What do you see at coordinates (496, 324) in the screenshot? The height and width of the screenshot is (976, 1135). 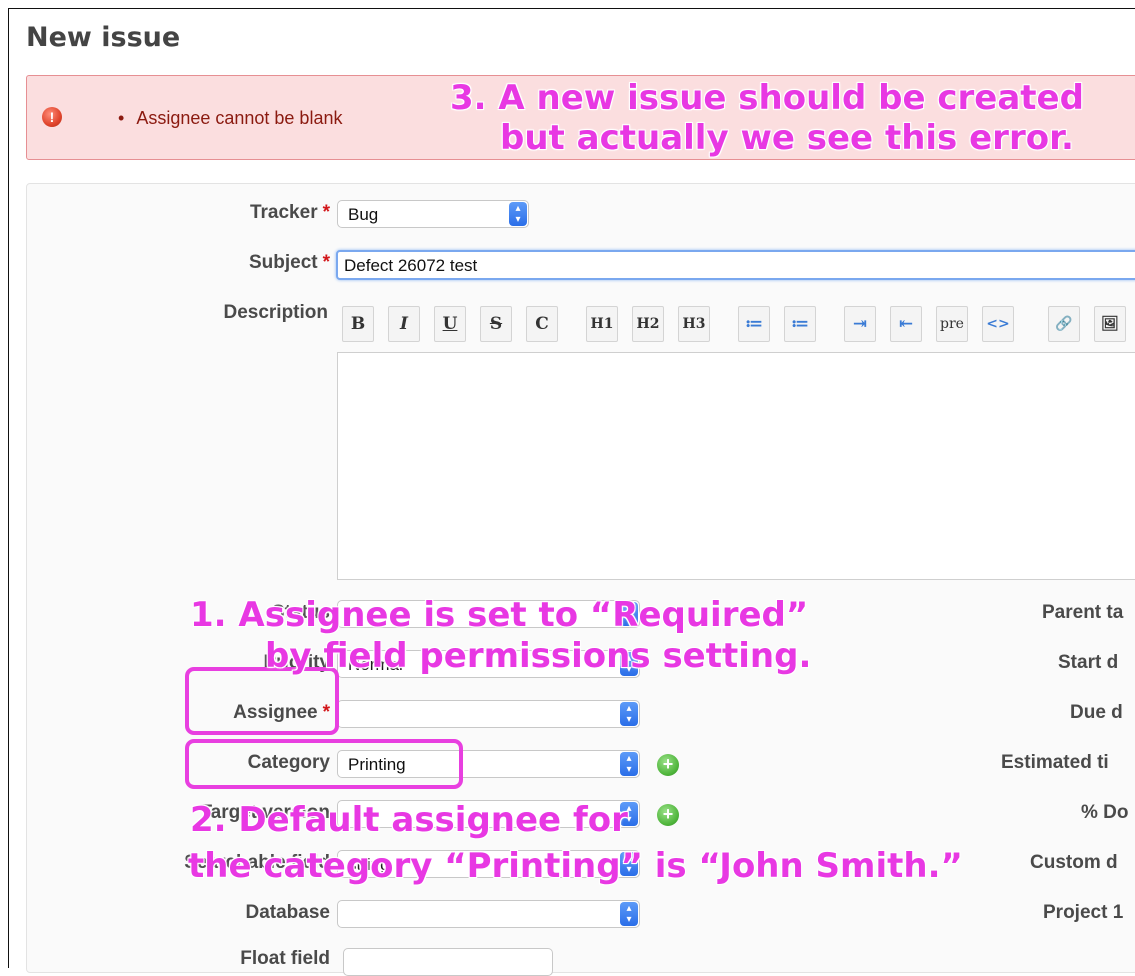 I see `strike-button: S` at bounding box center [496, 324].